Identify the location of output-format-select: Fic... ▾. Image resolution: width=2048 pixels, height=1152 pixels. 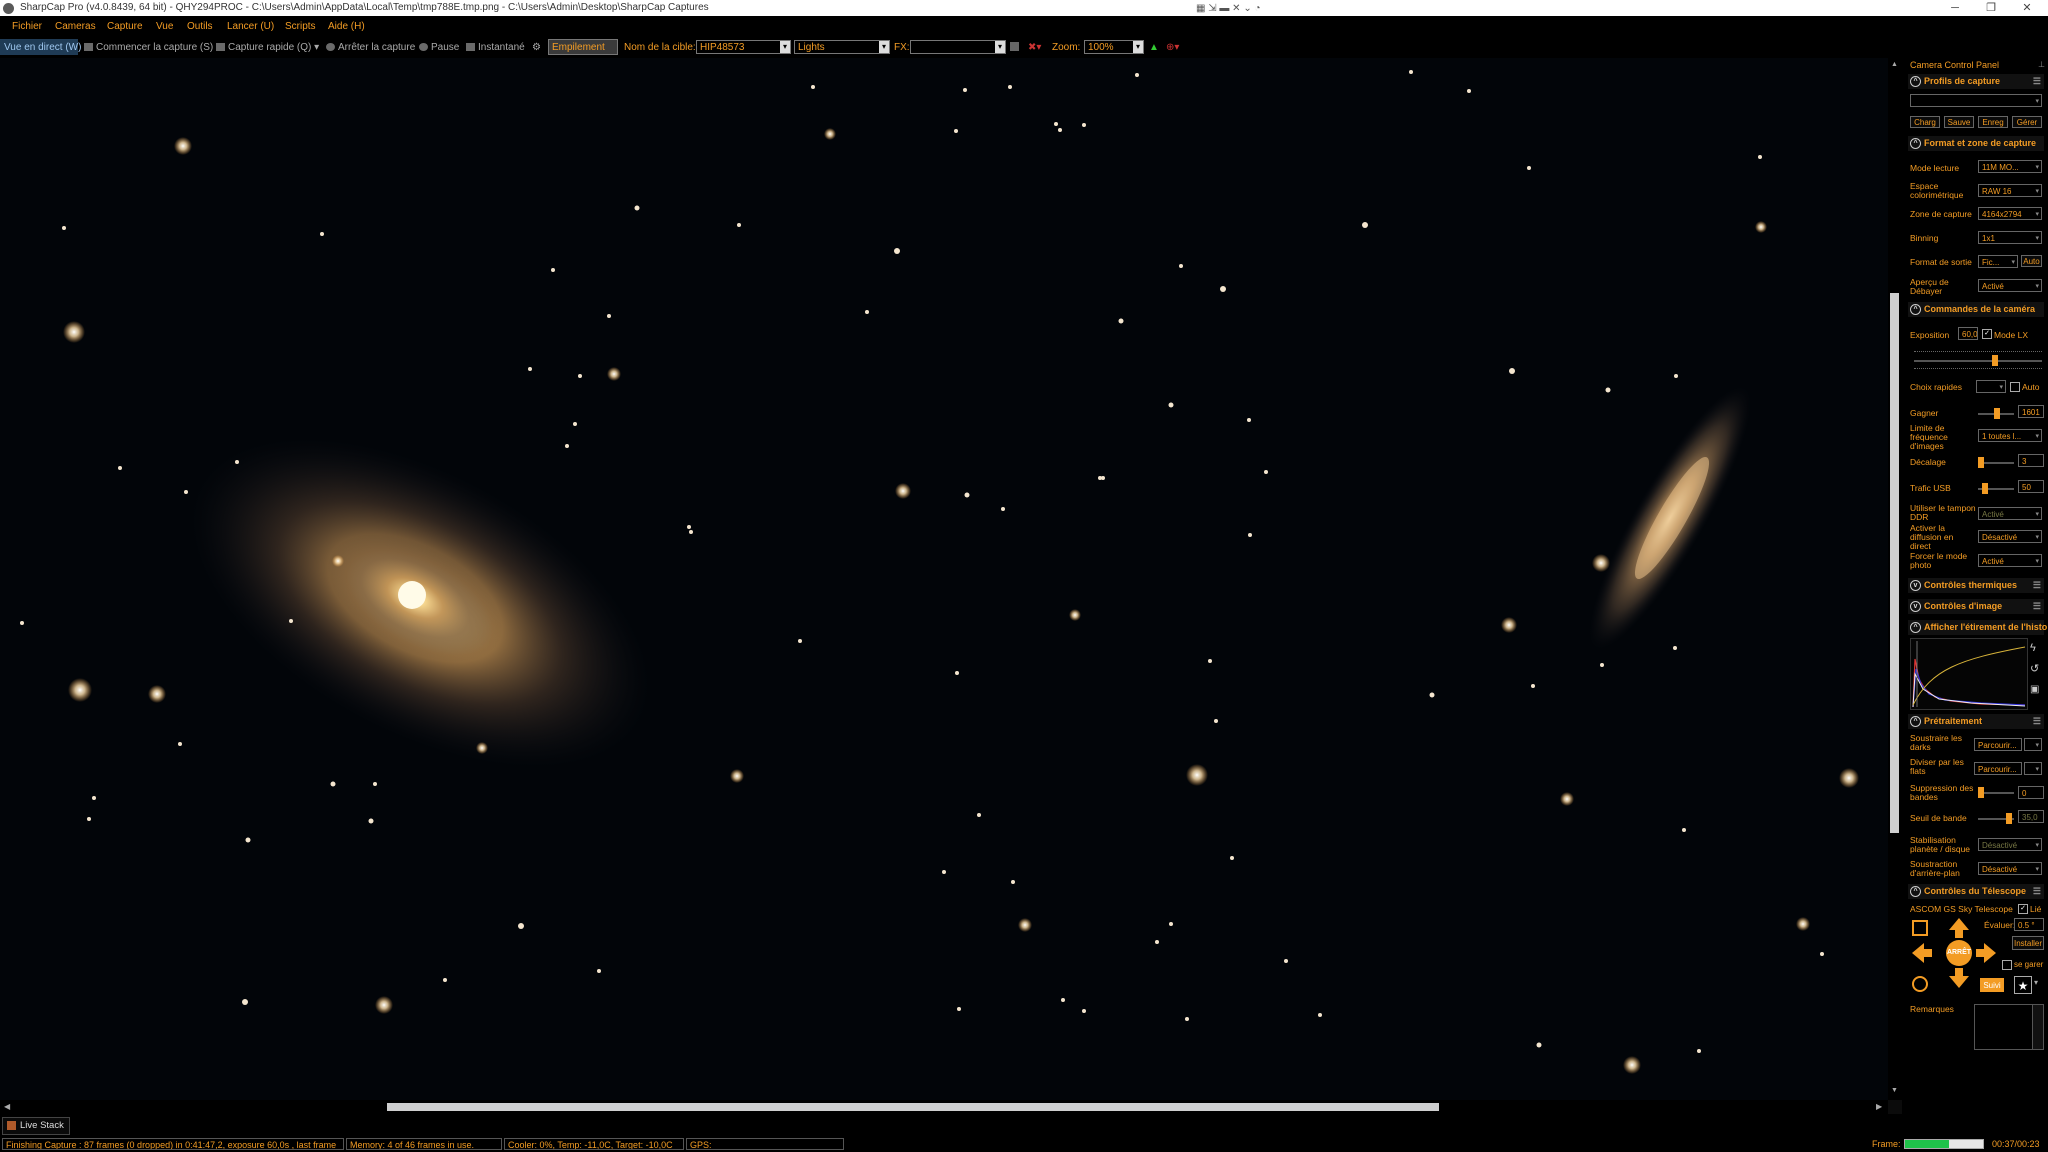
(1998, 261).